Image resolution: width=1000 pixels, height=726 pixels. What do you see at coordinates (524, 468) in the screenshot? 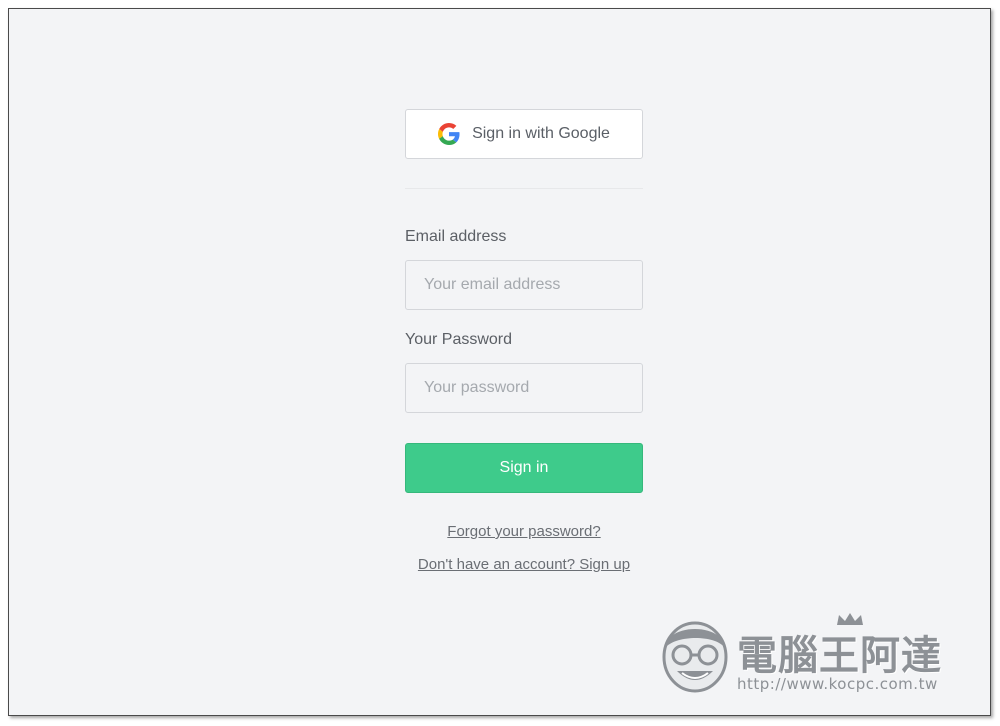
I see `signin-button: Sign in` at bounding box center [524, 468].